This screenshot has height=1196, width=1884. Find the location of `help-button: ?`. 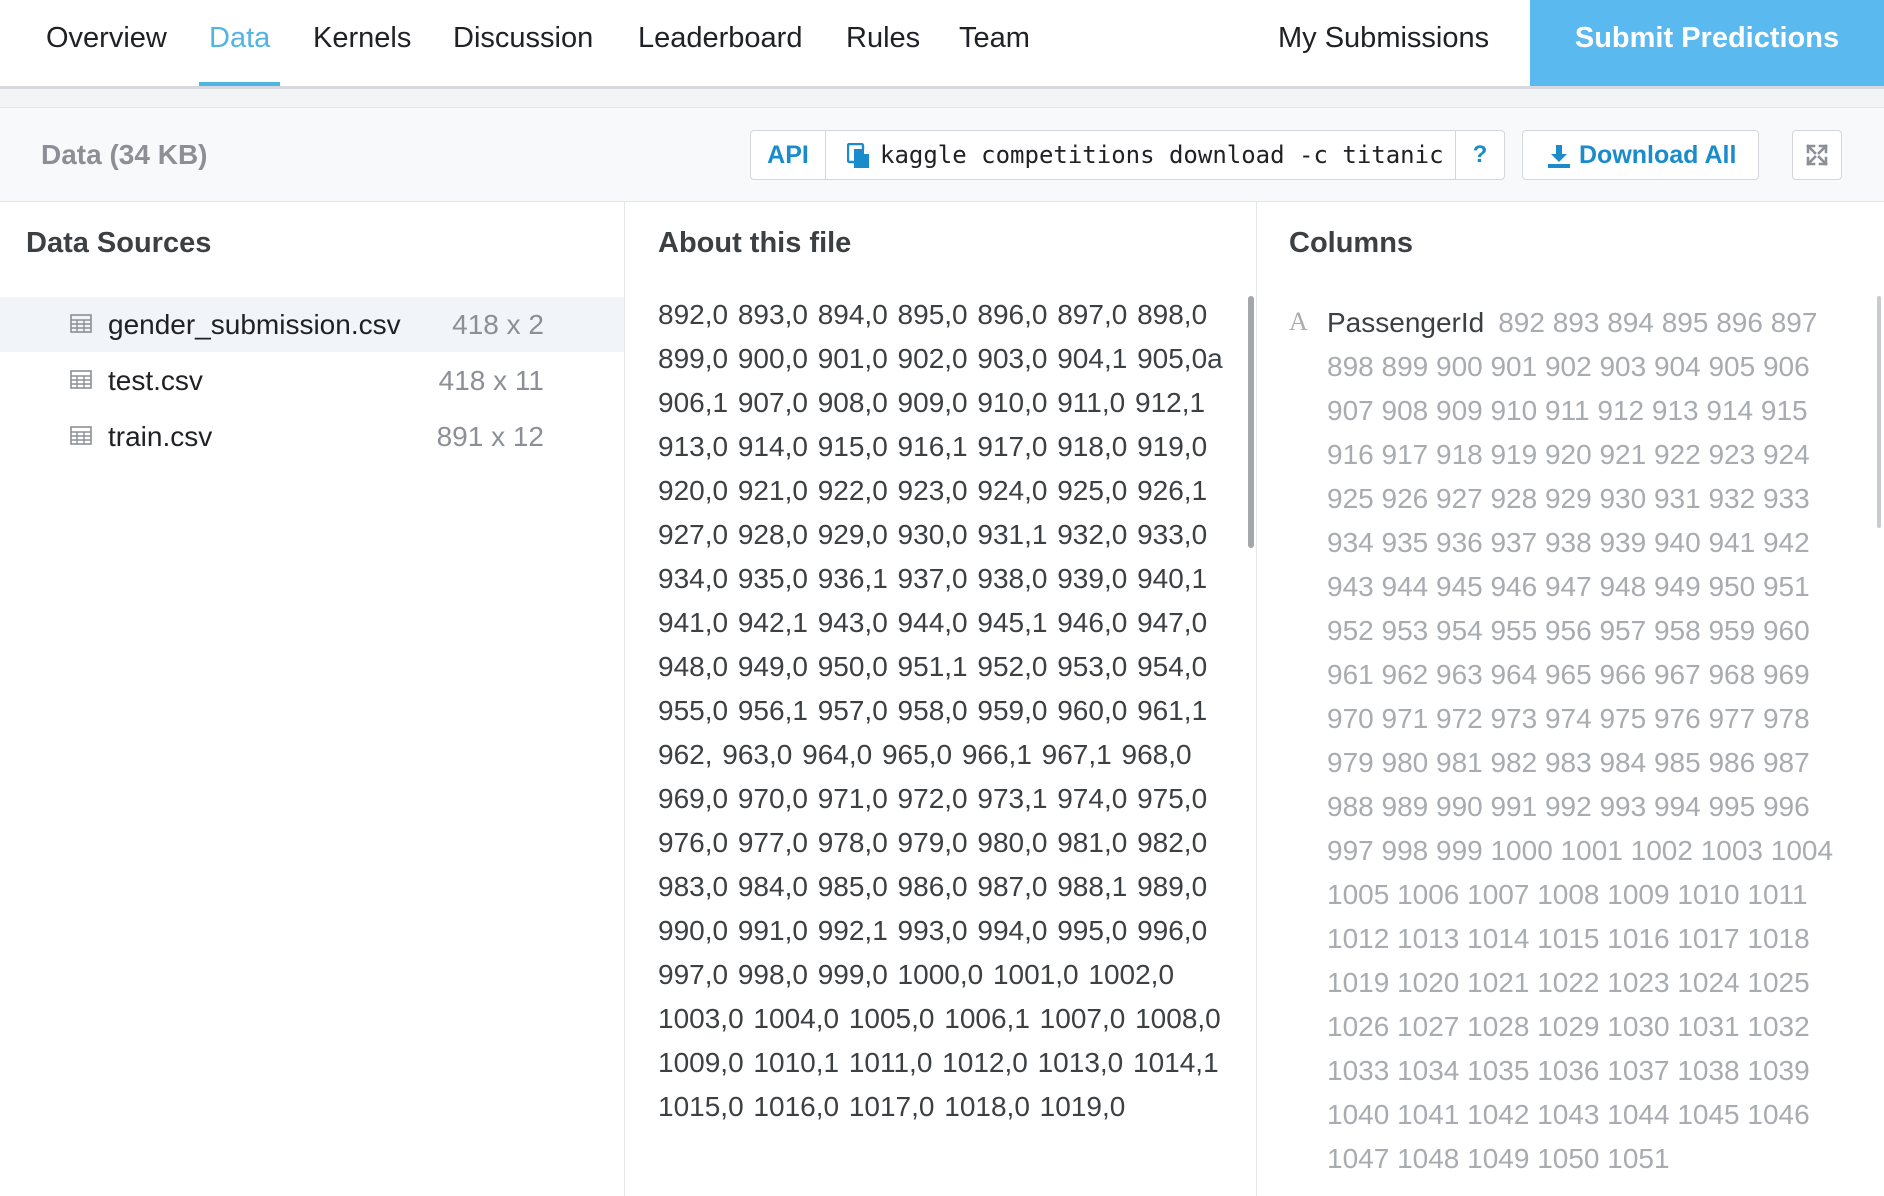

help-button: ? is located at coordinates (1479, 155).